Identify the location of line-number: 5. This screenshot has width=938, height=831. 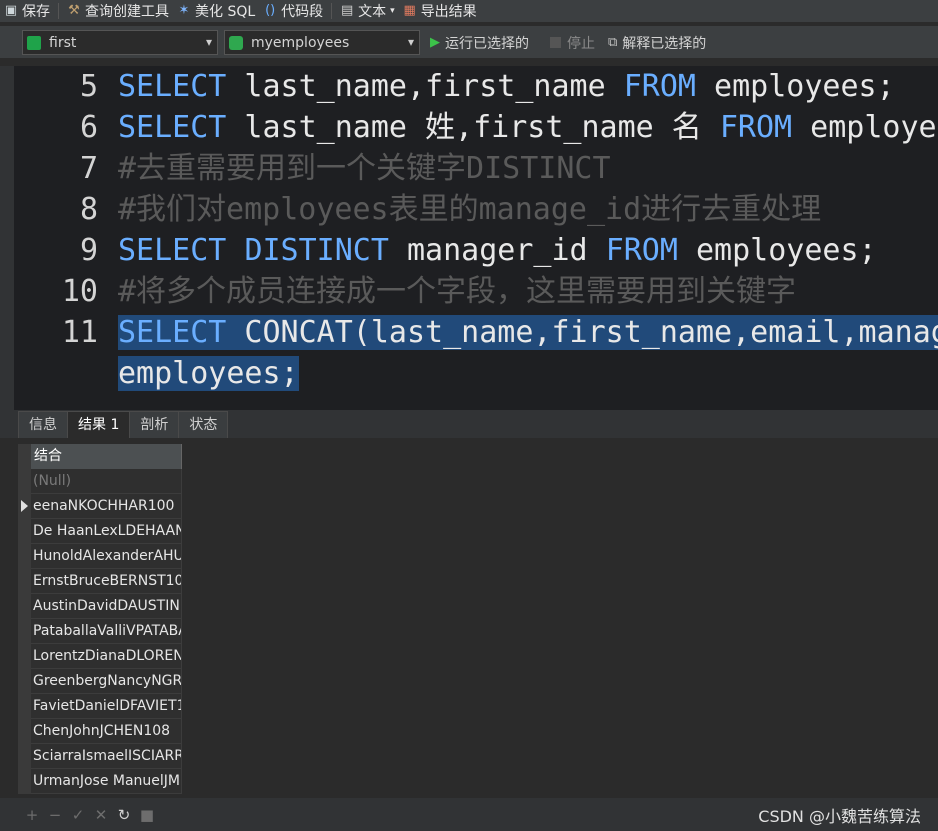
(88, 86).